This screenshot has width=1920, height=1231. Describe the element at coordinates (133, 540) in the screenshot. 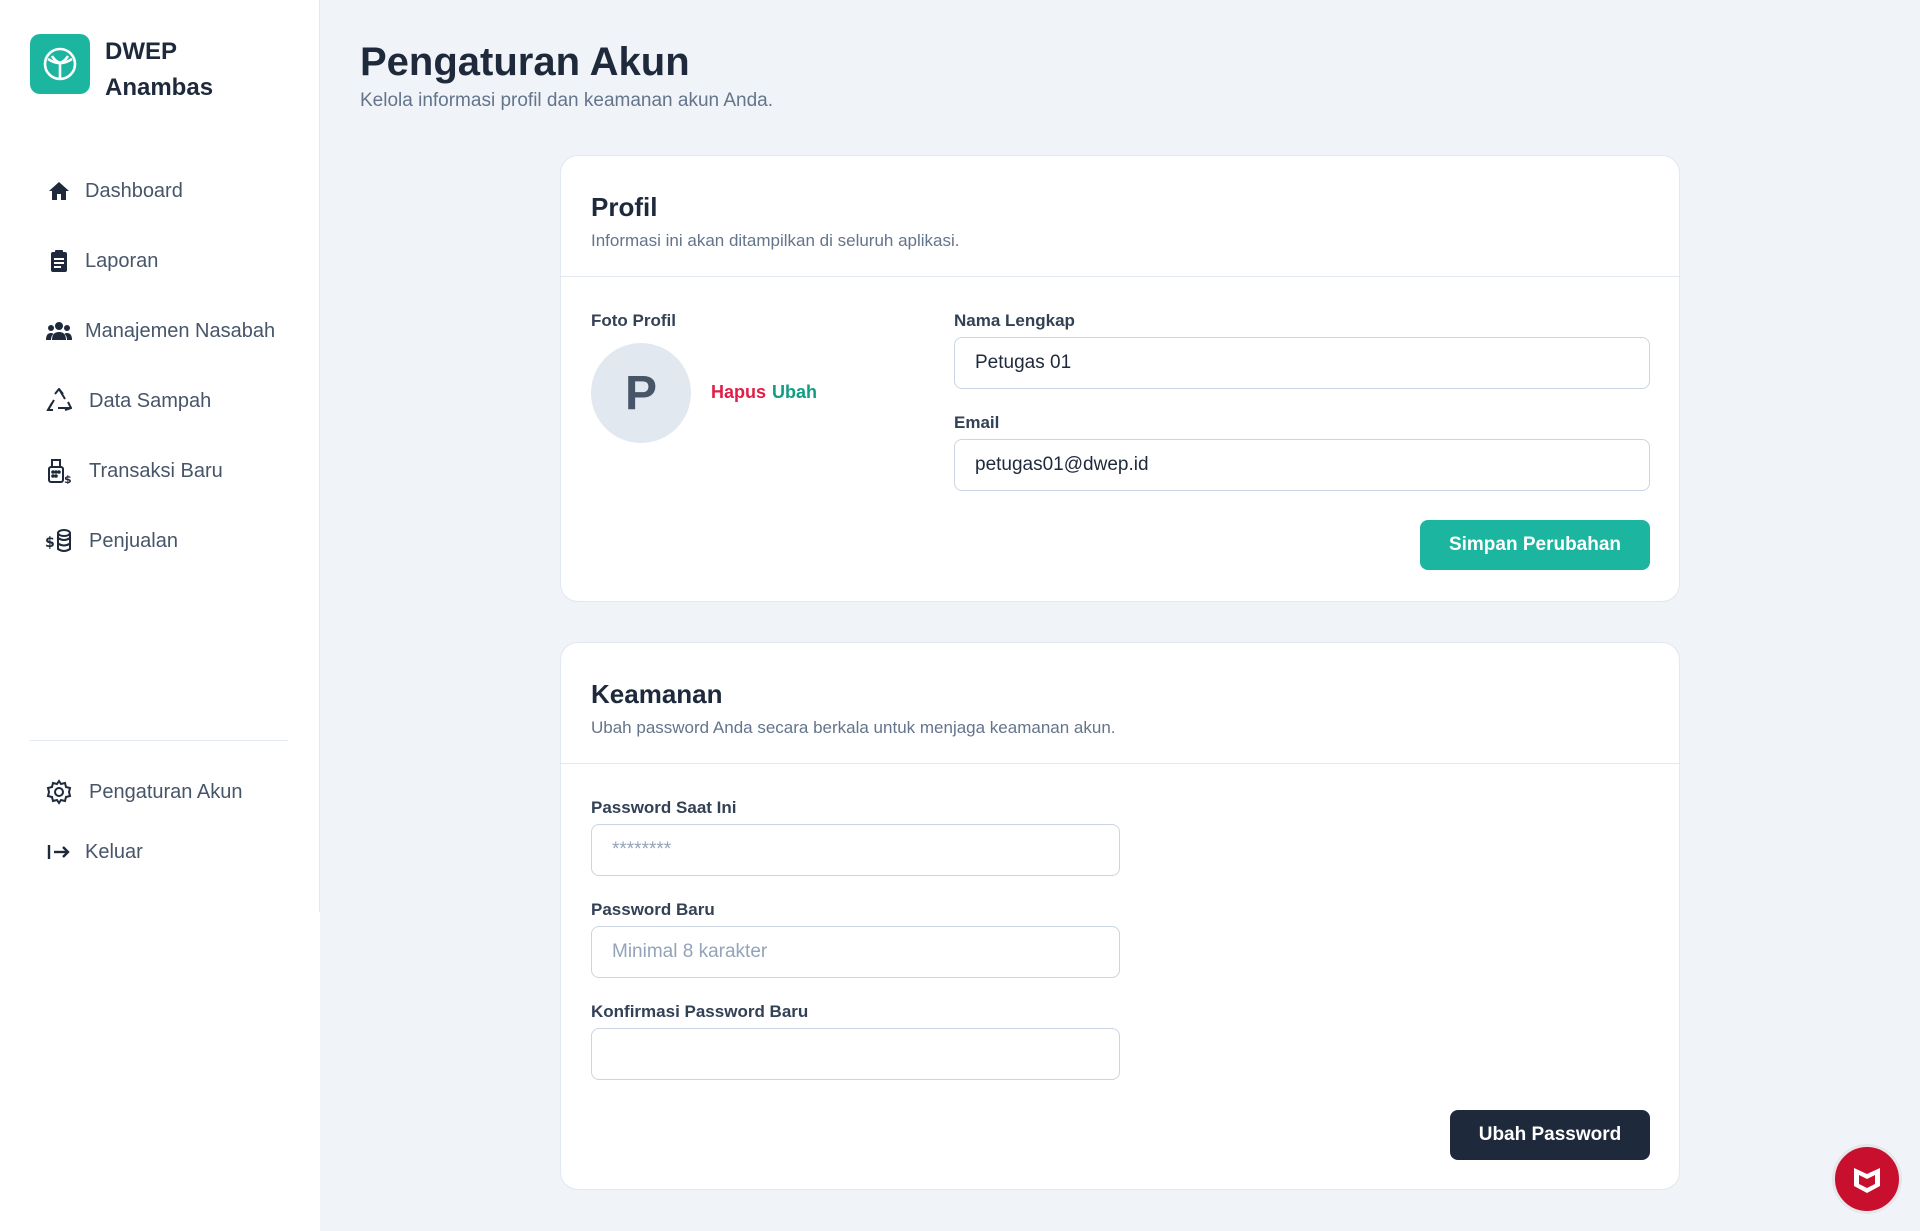

I see `sidebar-item-label: Penjualan` at that location.